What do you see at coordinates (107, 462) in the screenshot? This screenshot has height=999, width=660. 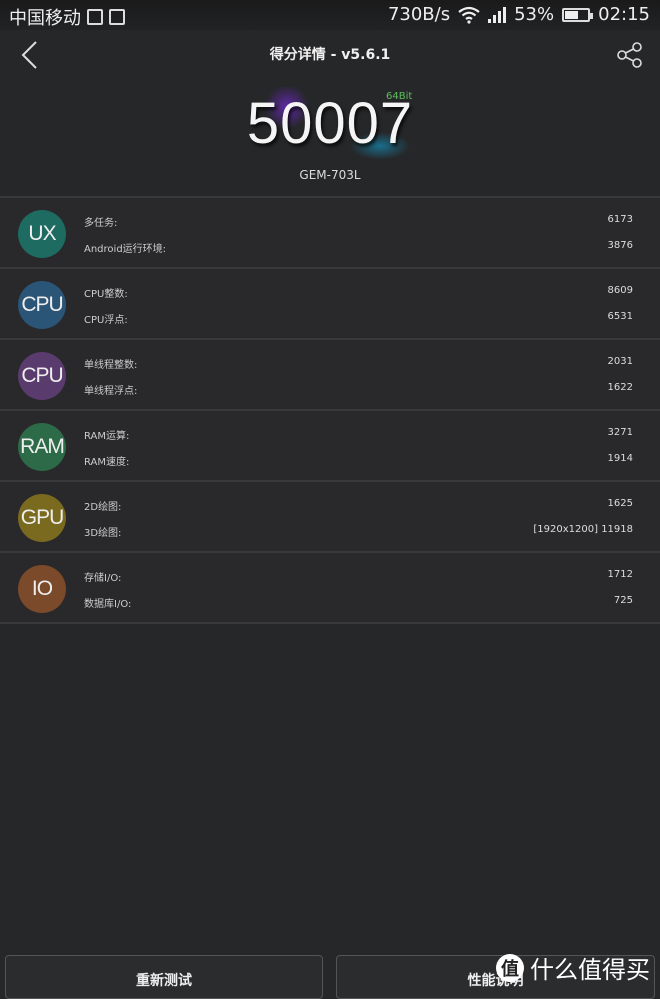 I see `subscore-label: RAM速度:` at bounding box center [107, 462].